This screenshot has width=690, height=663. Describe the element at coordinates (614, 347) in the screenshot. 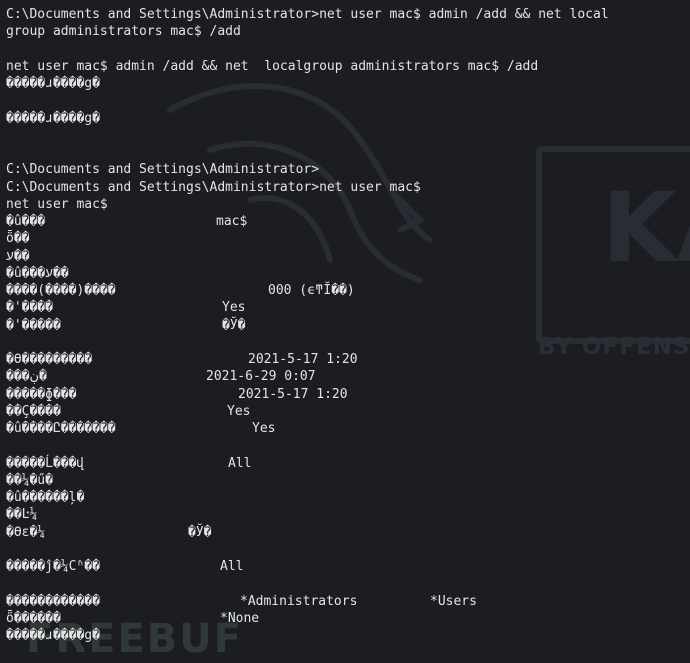

I see `wallpaper-byline: BY OFFENS` at that location.